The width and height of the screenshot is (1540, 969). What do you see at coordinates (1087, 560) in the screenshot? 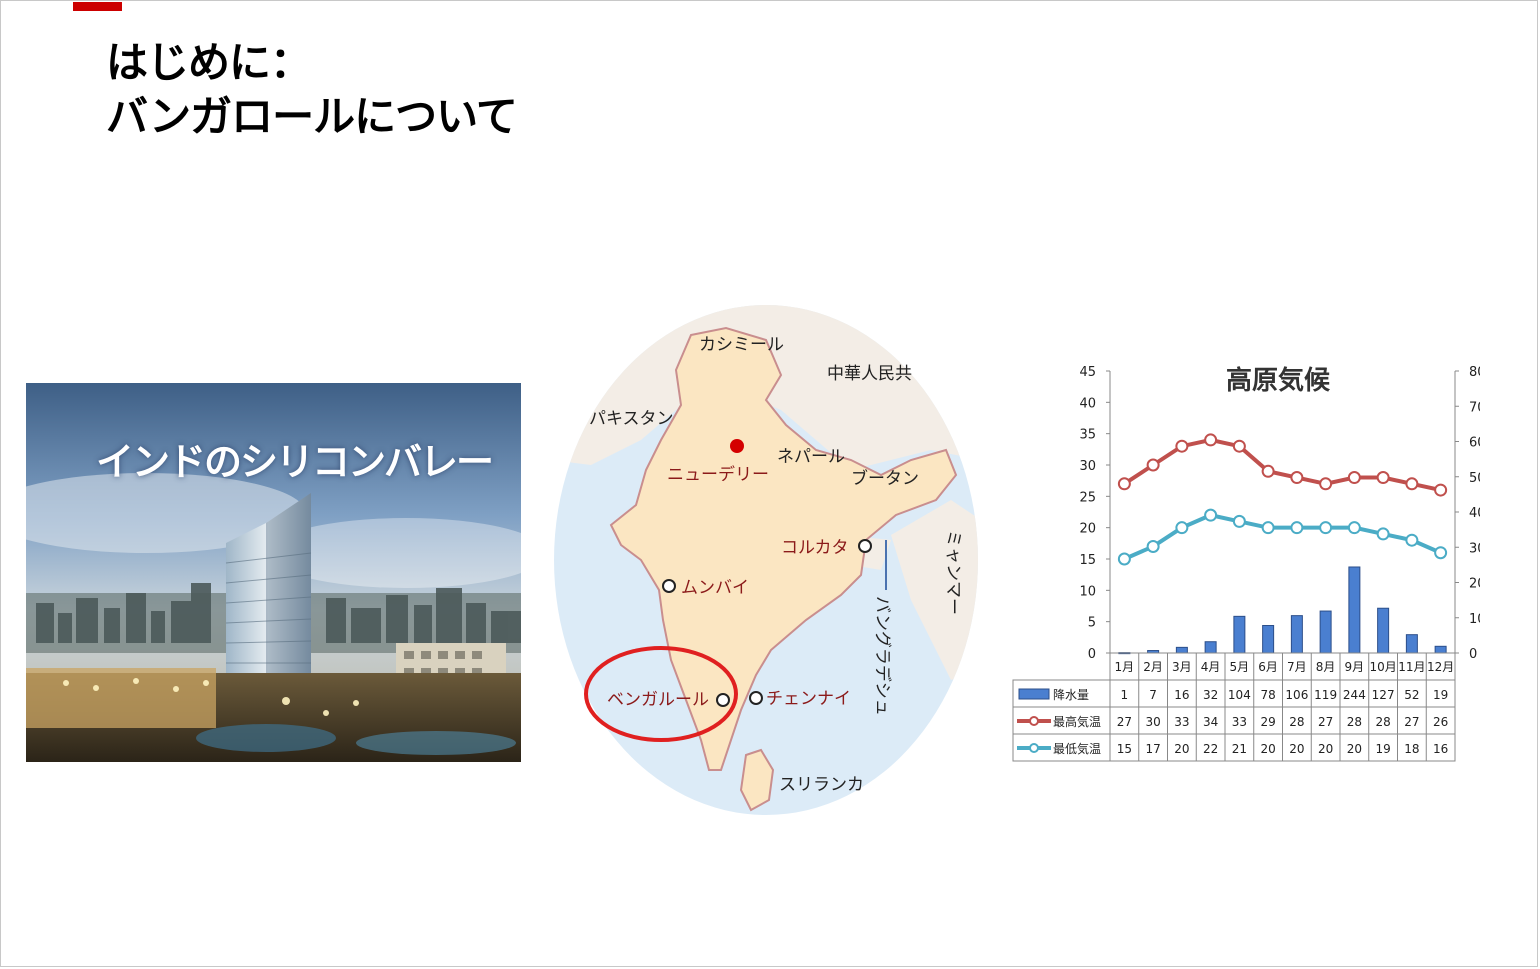
I see `left-tick-label: 15` at bounding box center [1087, 560].